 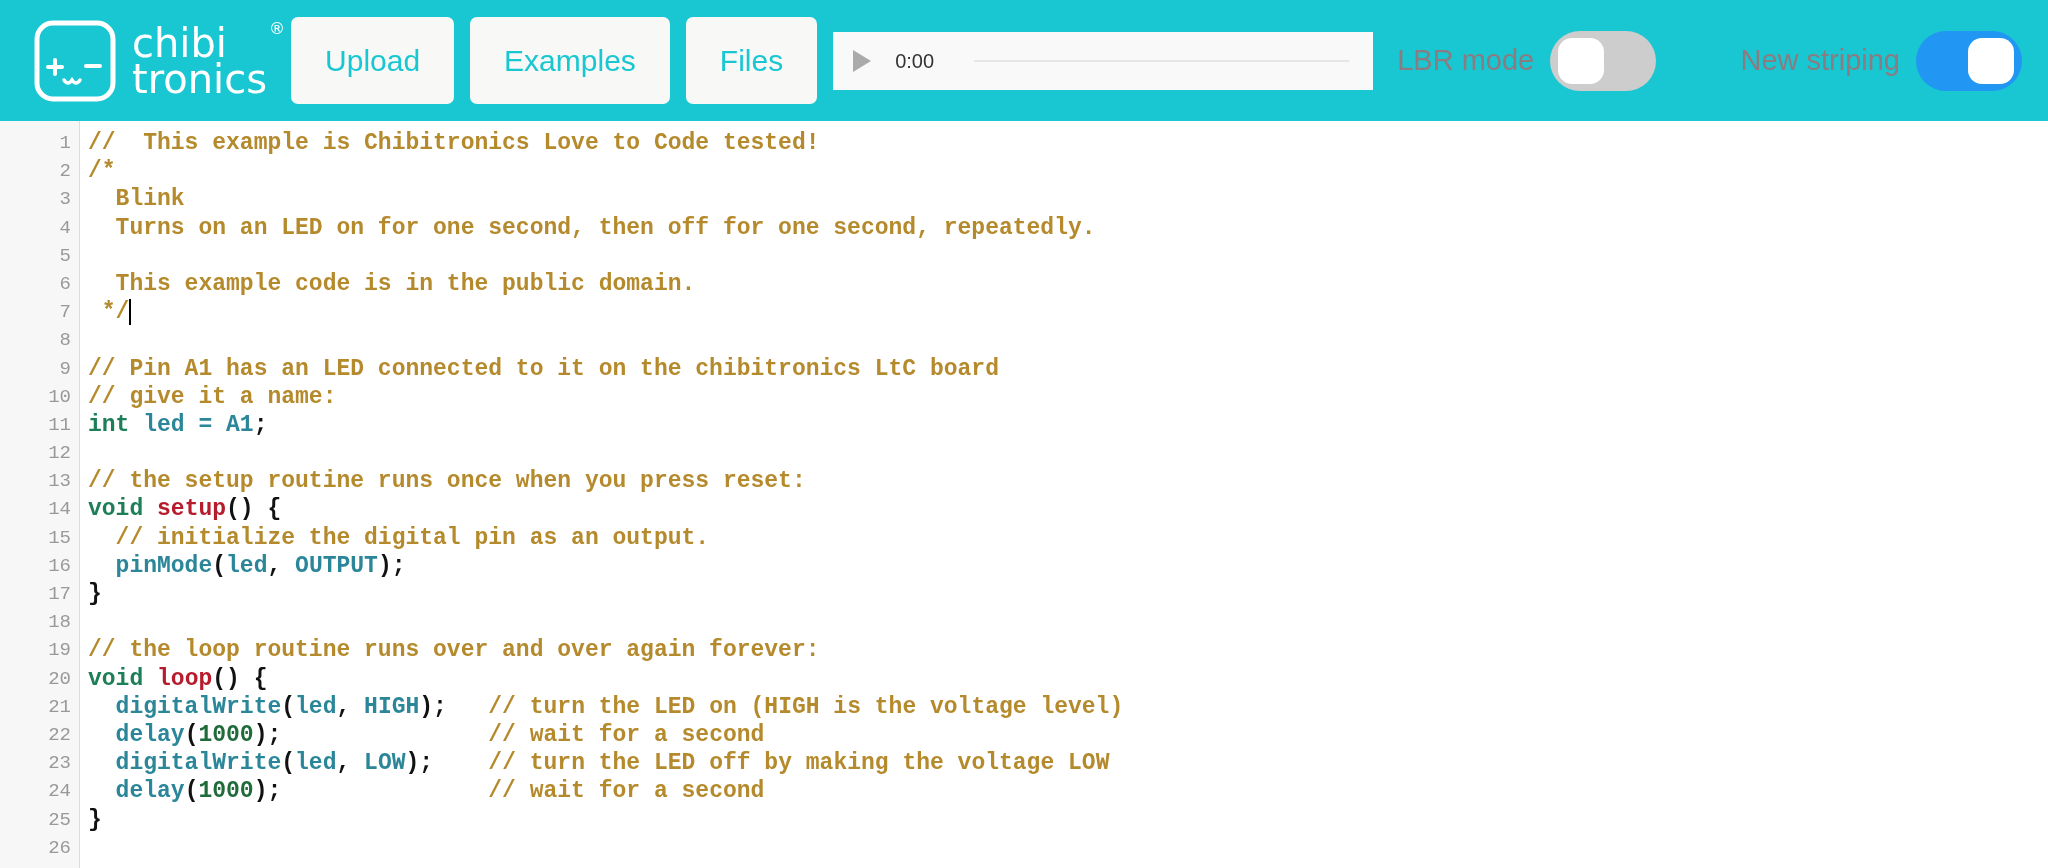 I want to click on code-line: // give it a name:, so click(x=212, y=396).